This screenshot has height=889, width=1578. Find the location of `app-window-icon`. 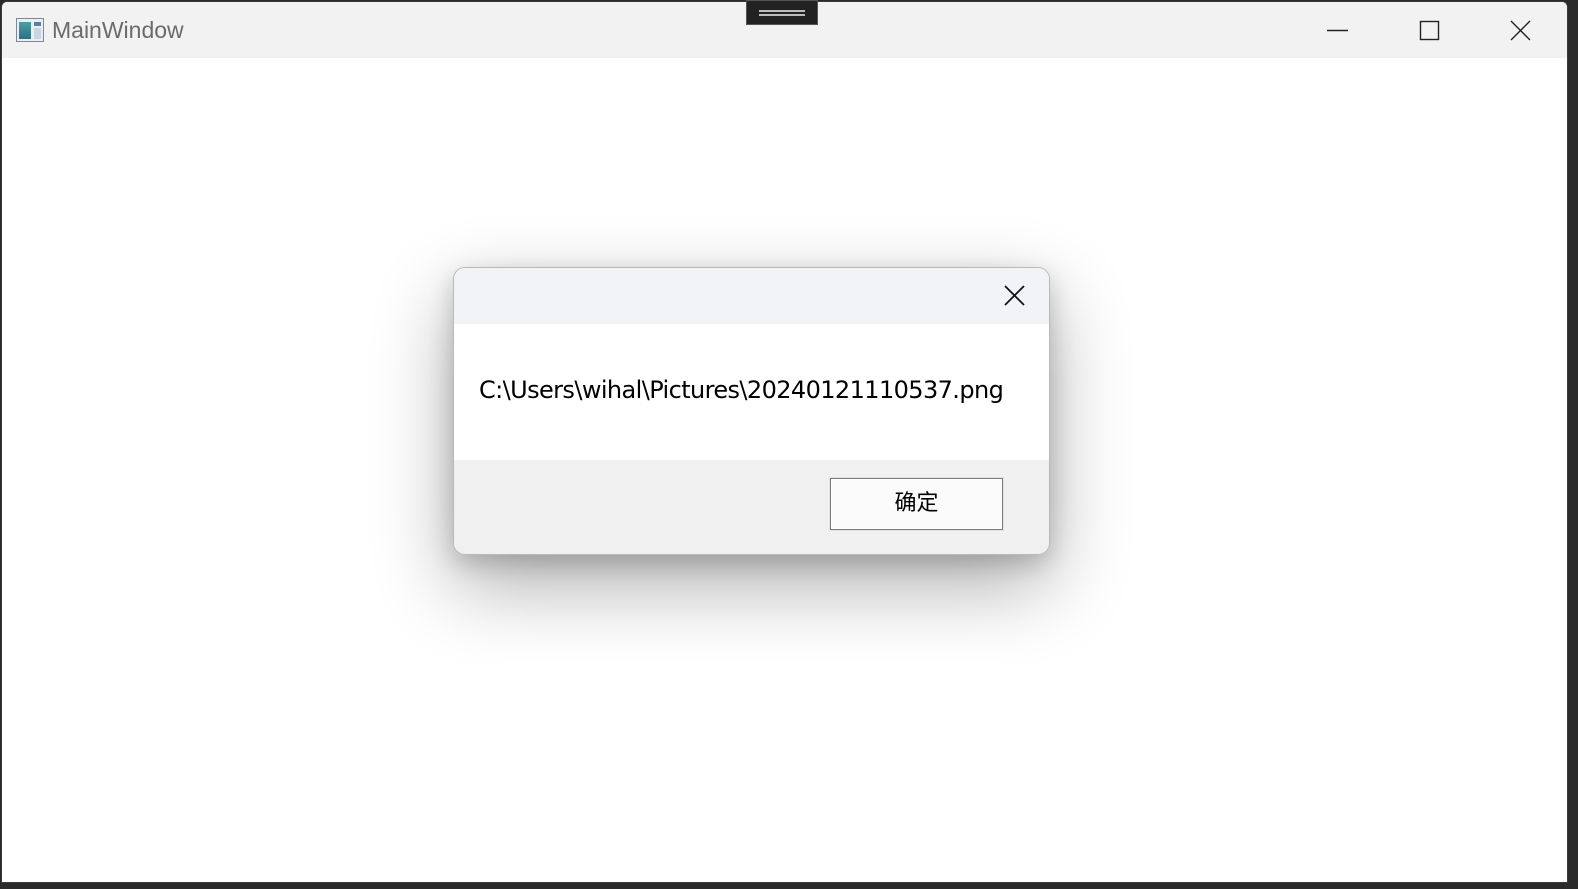

app-window-icon is located at coordinates (30, 30).